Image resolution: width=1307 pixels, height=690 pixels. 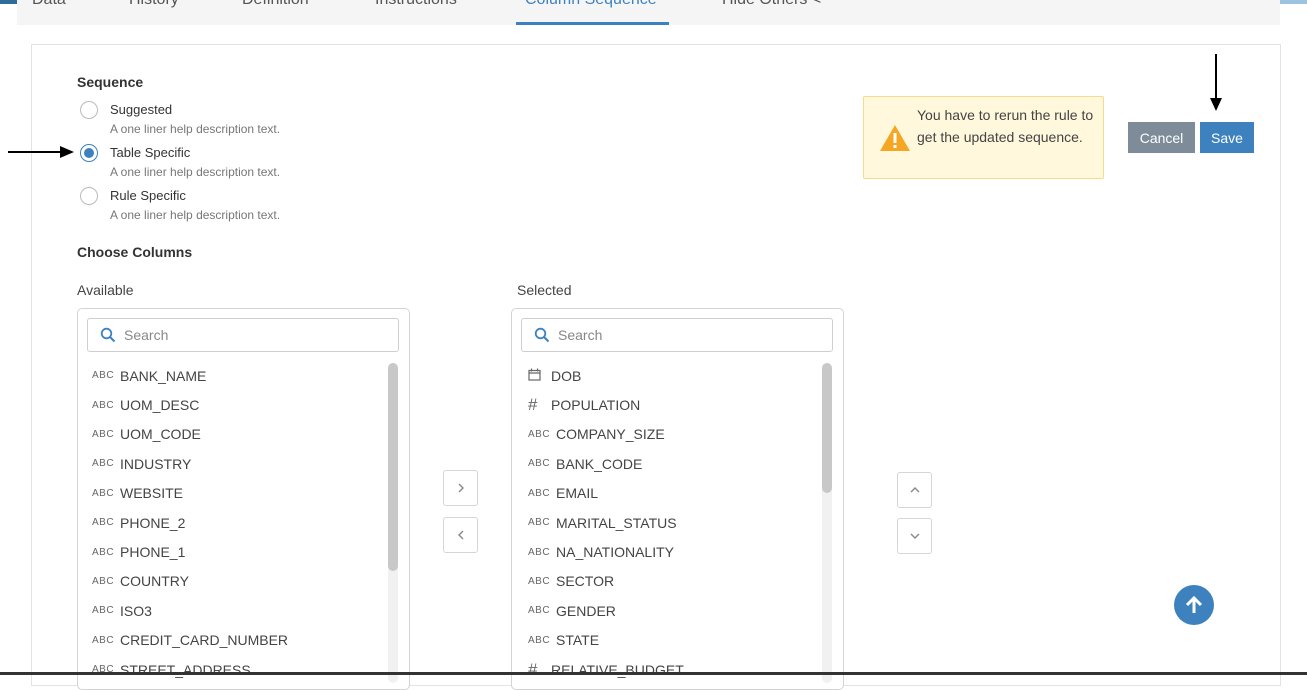 I want to click on radio-table-specific, so click(x=89, y=153).